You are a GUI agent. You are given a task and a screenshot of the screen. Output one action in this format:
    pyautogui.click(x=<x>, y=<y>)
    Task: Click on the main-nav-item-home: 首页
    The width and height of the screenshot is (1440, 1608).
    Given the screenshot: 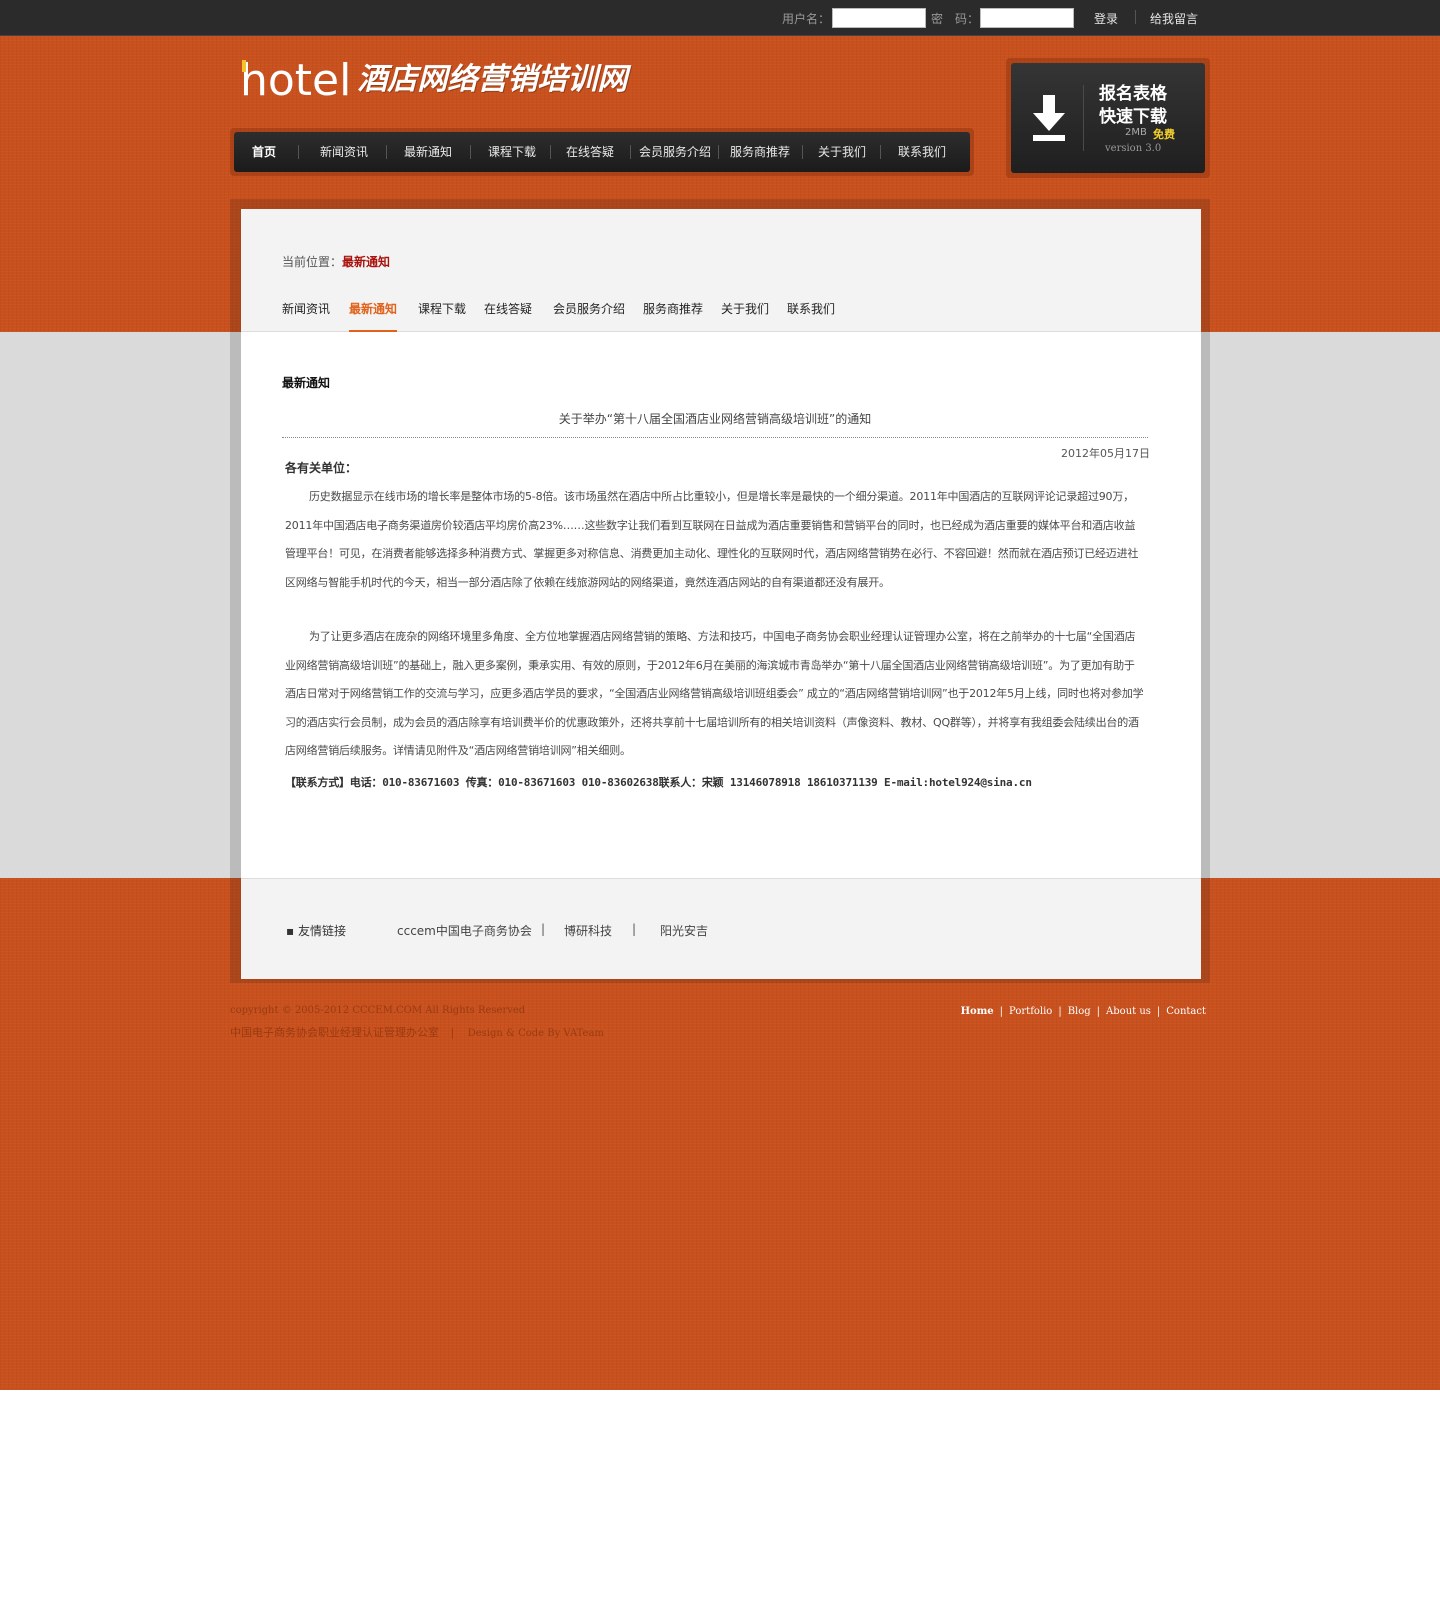 What is the action you would take?
    pyautogui.click(x=264, y=152)
    